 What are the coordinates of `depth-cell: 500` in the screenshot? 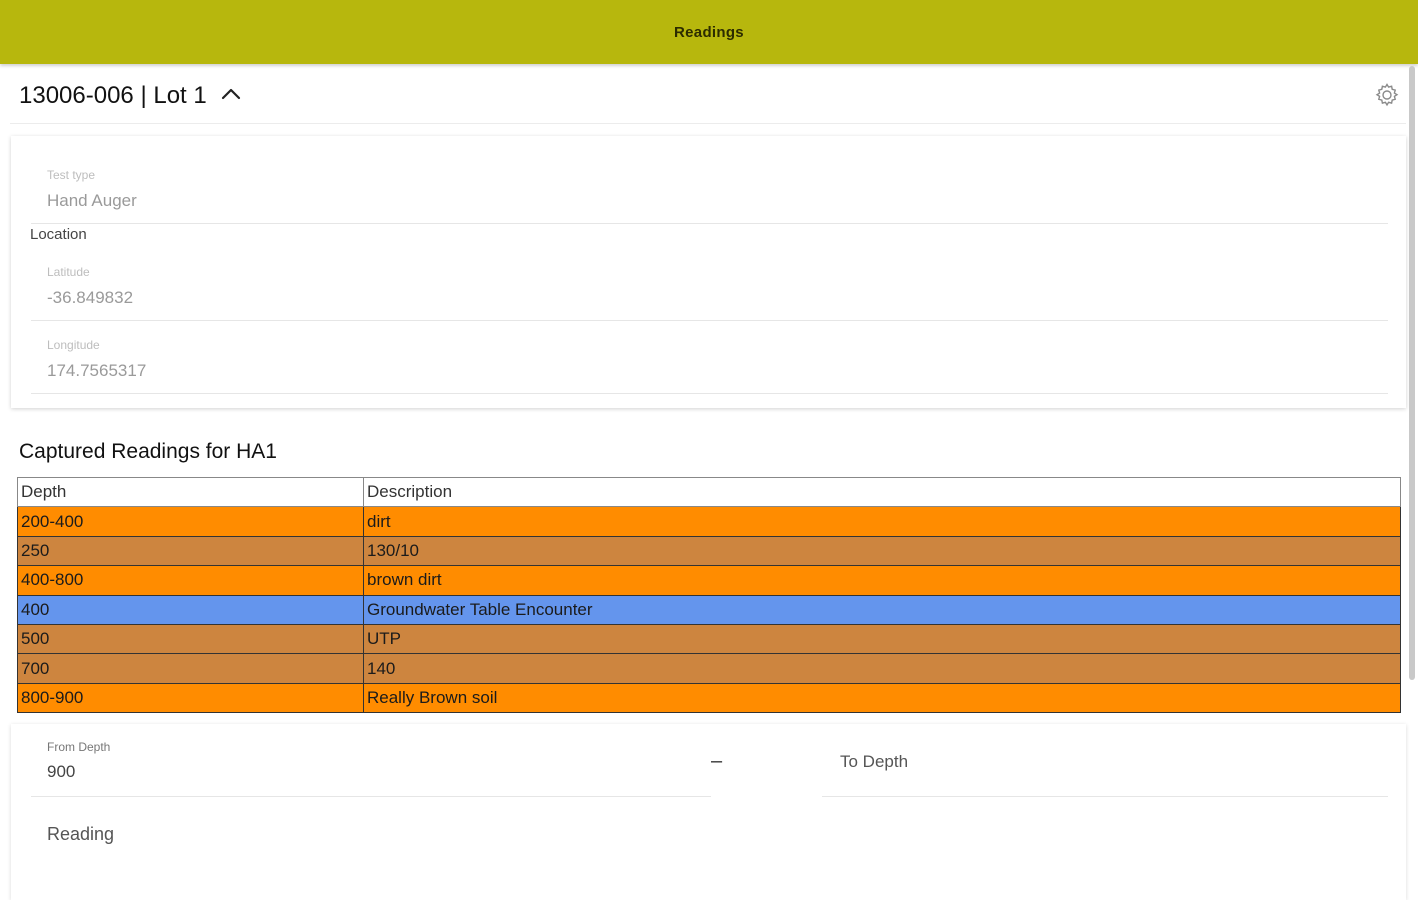 It's located at (190, 639).